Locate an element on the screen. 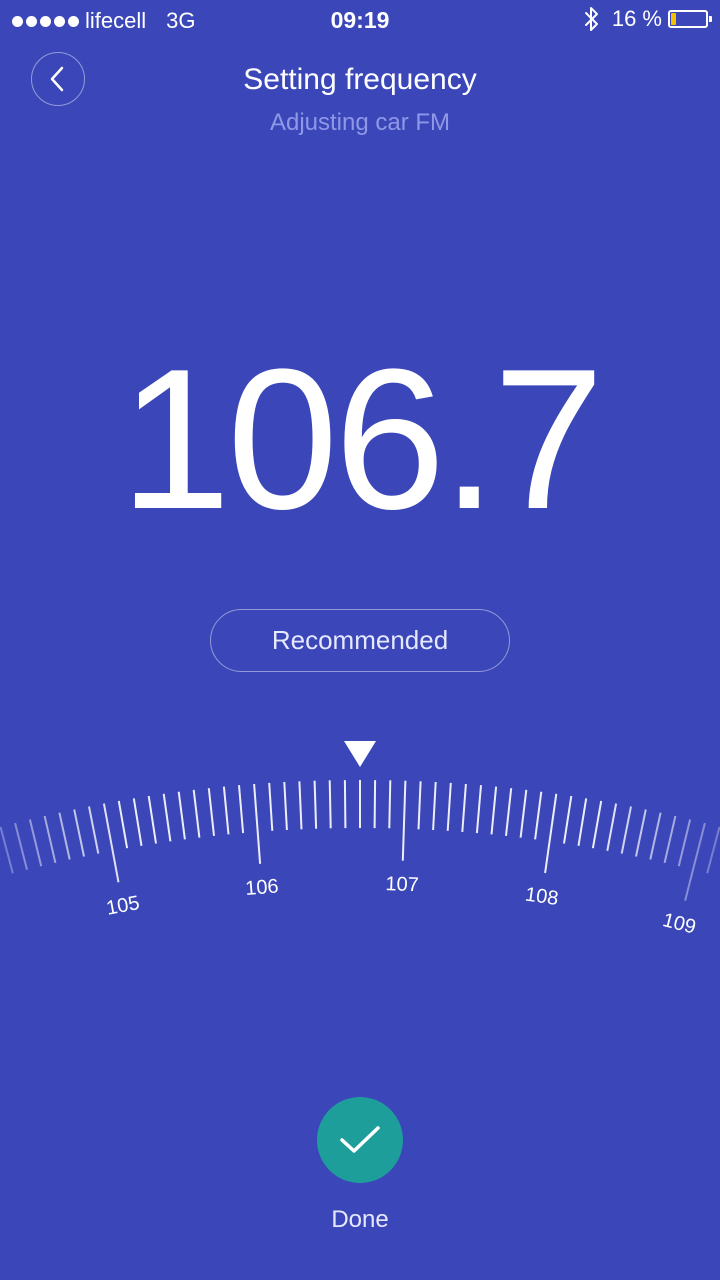 The height and width of the screenshot is (1280, 720). page-title: Setting frequency is located at coordinates (360, 79).